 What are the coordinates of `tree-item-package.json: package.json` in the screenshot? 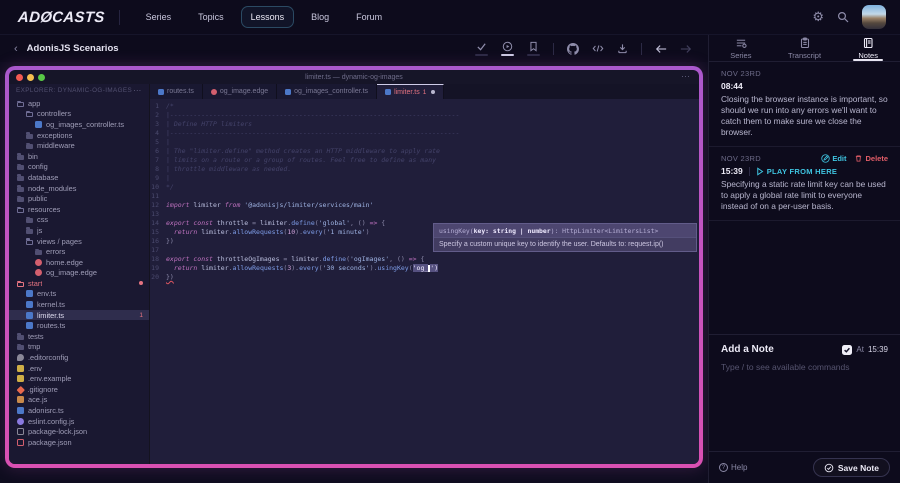 It's located at (79, 442).